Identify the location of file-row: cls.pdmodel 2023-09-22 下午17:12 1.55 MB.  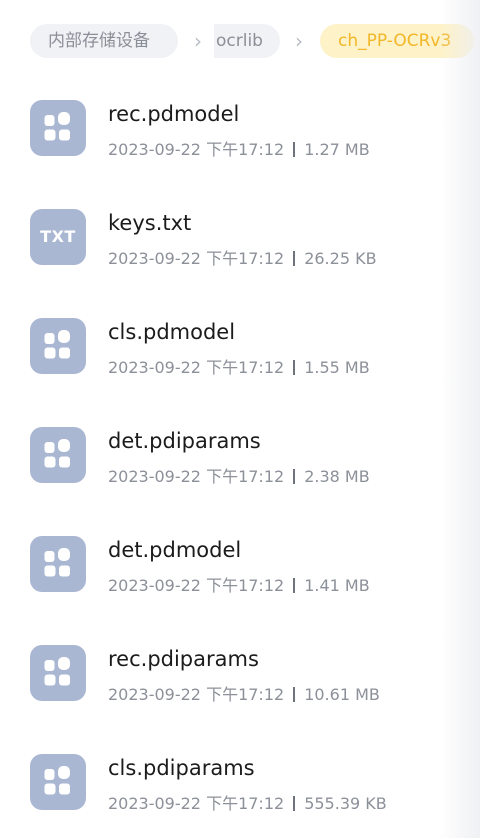
(240, 354).